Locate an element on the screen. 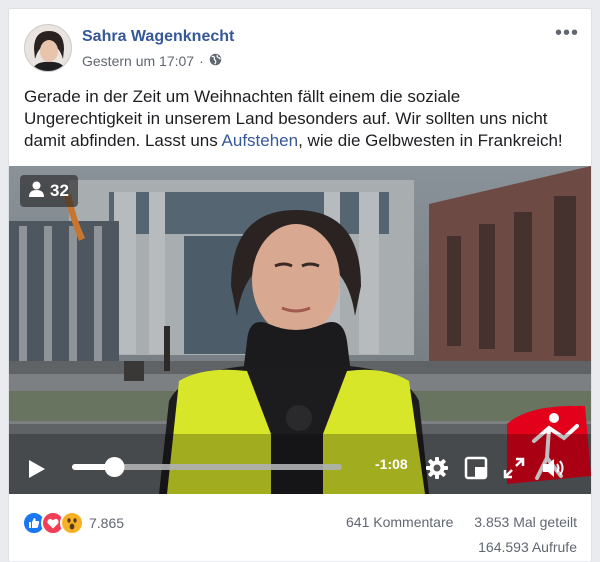  post-text-part: , wie die Gelbwesten in Frankreich! is located at coordinates (430, 140).